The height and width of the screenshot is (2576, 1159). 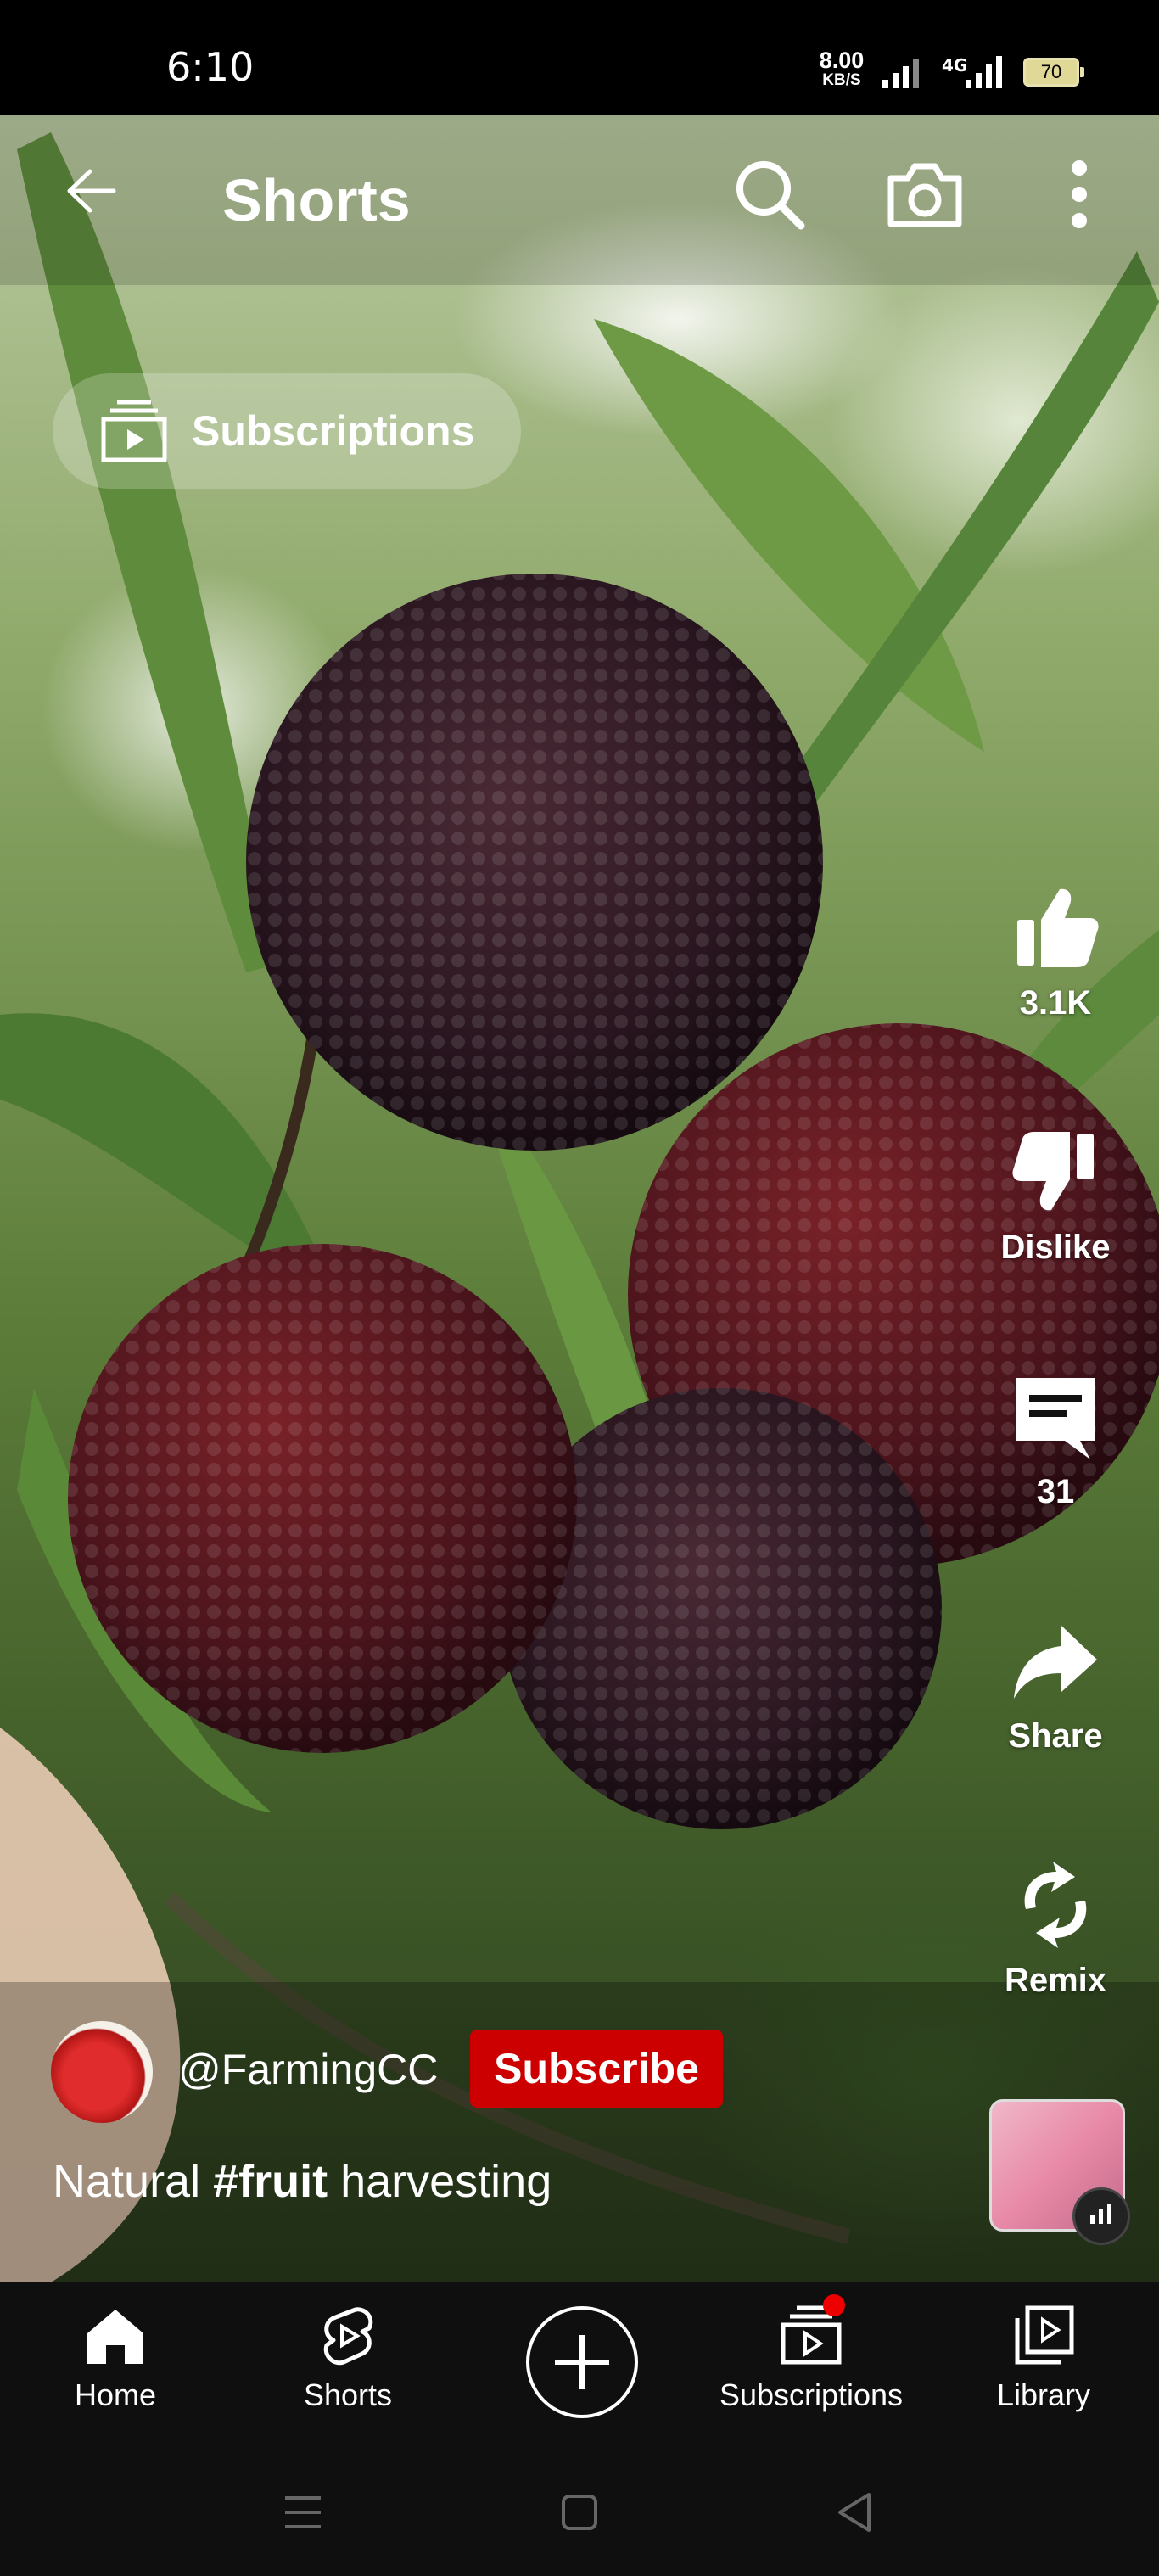 What do you see at coordinates (302, 2512) in the screenshot?
I see `recent-apps-icon` at bounding box center [302, 2512].